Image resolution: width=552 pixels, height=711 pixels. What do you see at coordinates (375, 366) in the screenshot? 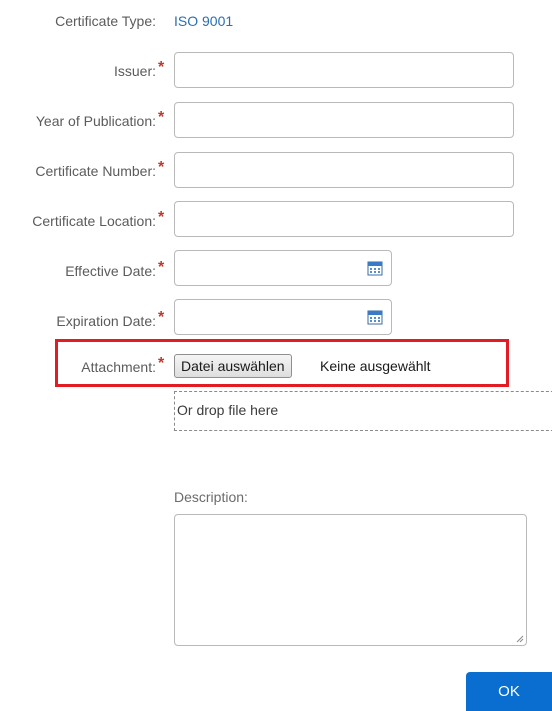
I see `file-status-text: Keine ausgewählt` at bounding box center [375, 366].